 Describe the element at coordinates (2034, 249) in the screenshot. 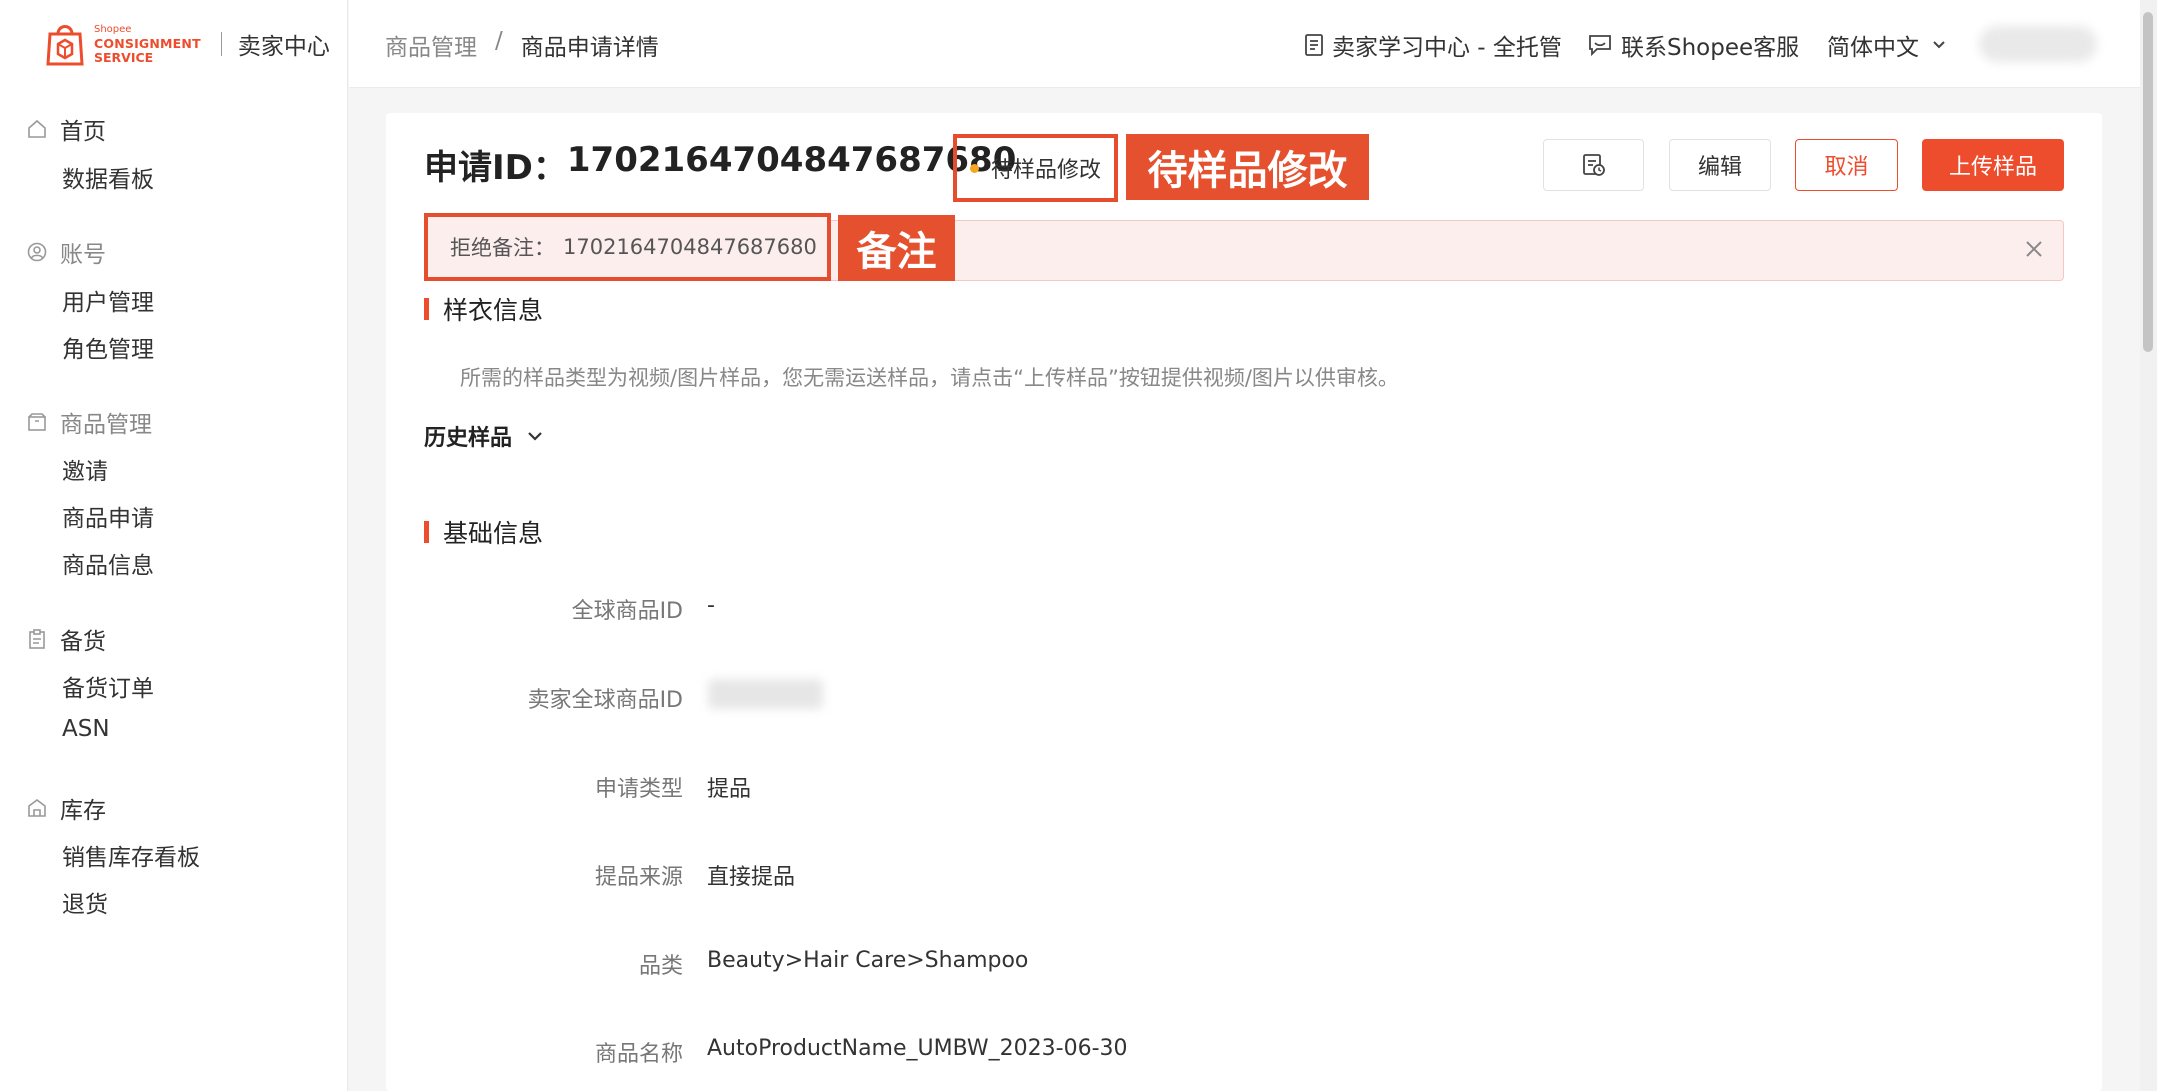

I see `close-icon` at that location.